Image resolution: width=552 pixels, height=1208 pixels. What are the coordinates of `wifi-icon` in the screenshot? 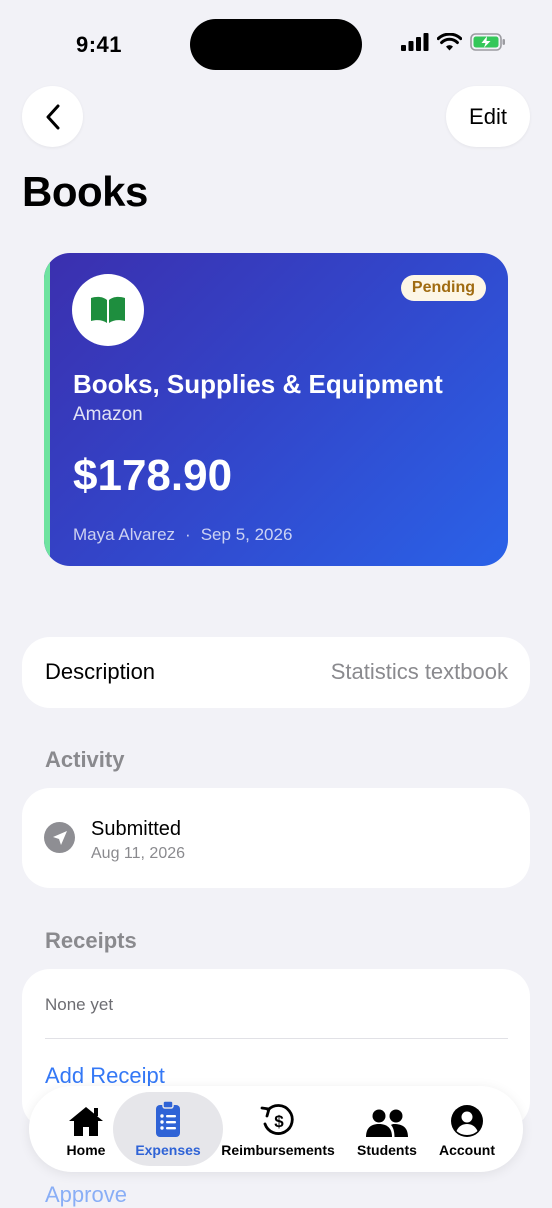 It's located at (449, 42).